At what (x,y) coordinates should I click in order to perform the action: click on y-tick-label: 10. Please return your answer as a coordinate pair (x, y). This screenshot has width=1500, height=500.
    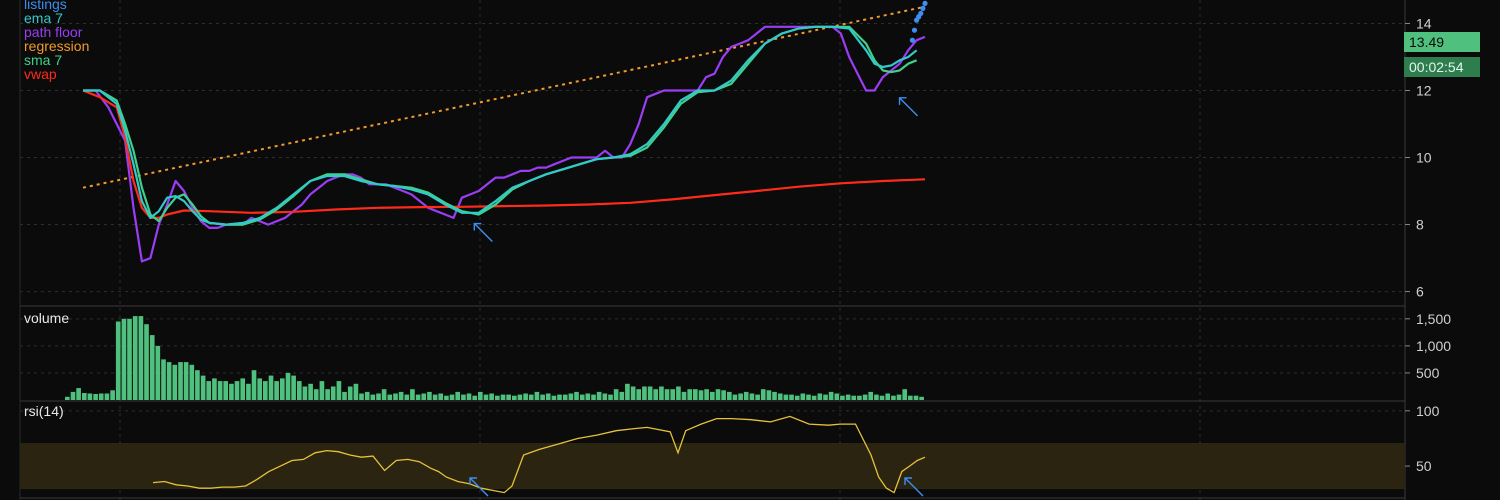
    Looking at the image, I should click on (1424, 158).